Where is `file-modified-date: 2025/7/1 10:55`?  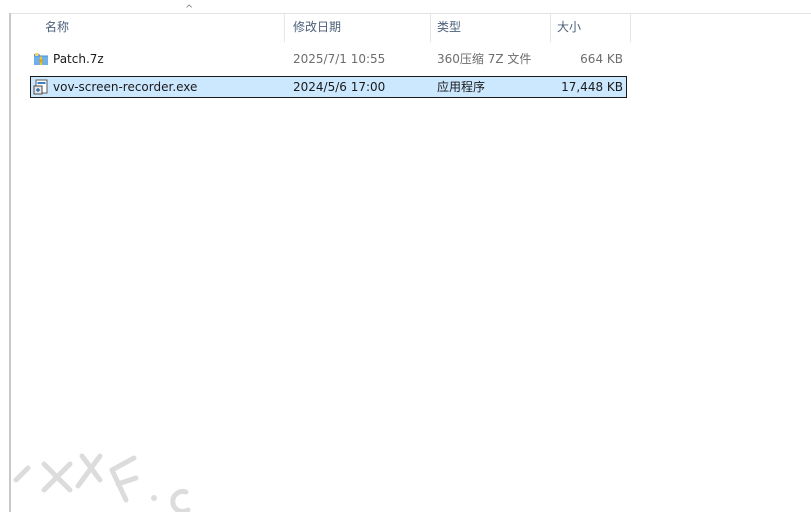
file-modified-date: 2025/7/1 10:55 is located at coordinates (339, 59).